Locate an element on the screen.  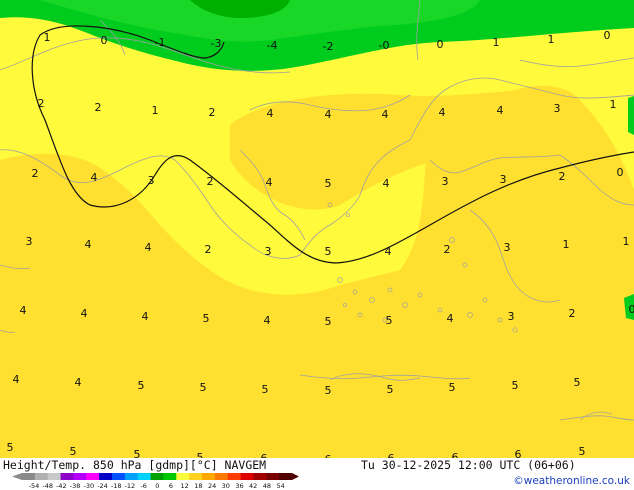
scale-tick-label: 48 is located at coordinates (267, 486).